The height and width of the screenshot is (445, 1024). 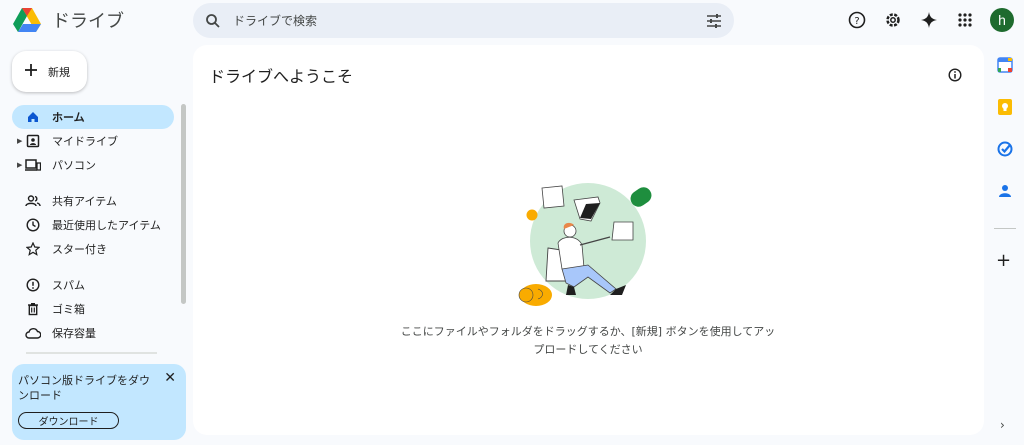 What do you see at coordinates (33, 201) in the screenshot?
I see `people-icon` at bounding box center [33, 201].